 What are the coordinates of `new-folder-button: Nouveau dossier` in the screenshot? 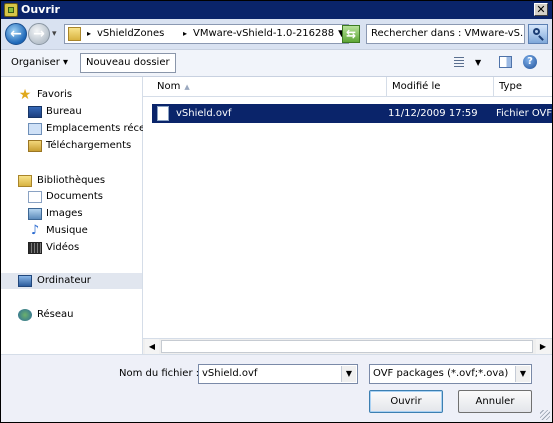 It's located at (128, 63).